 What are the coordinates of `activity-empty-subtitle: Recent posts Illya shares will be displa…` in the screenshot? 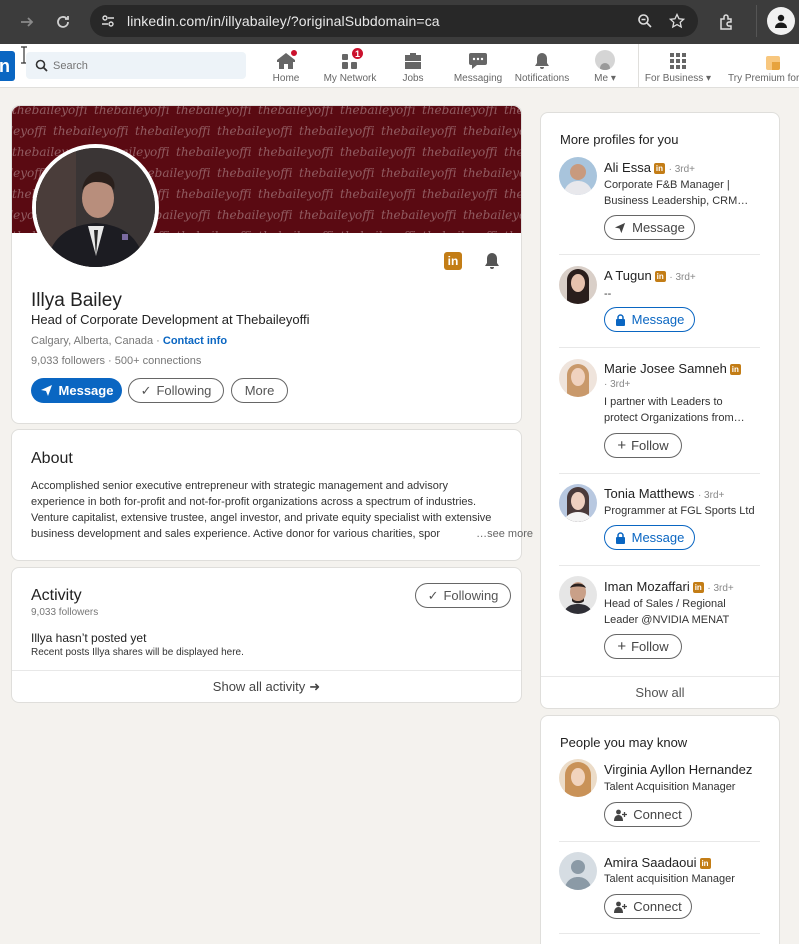 It's located at (137, 652).